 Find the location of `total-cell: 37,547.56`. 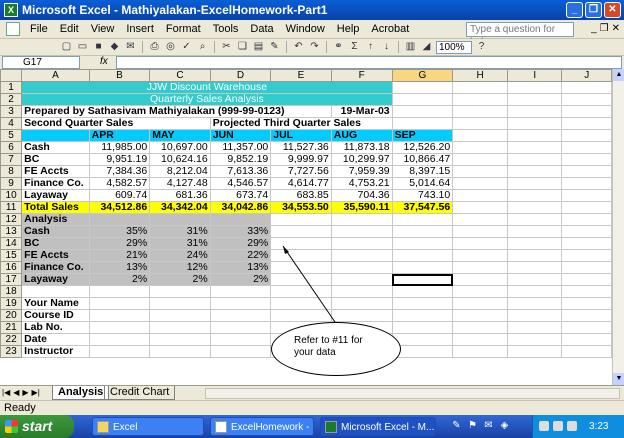

total-cell: 37,547.56 is located at coordinates (422, 207).